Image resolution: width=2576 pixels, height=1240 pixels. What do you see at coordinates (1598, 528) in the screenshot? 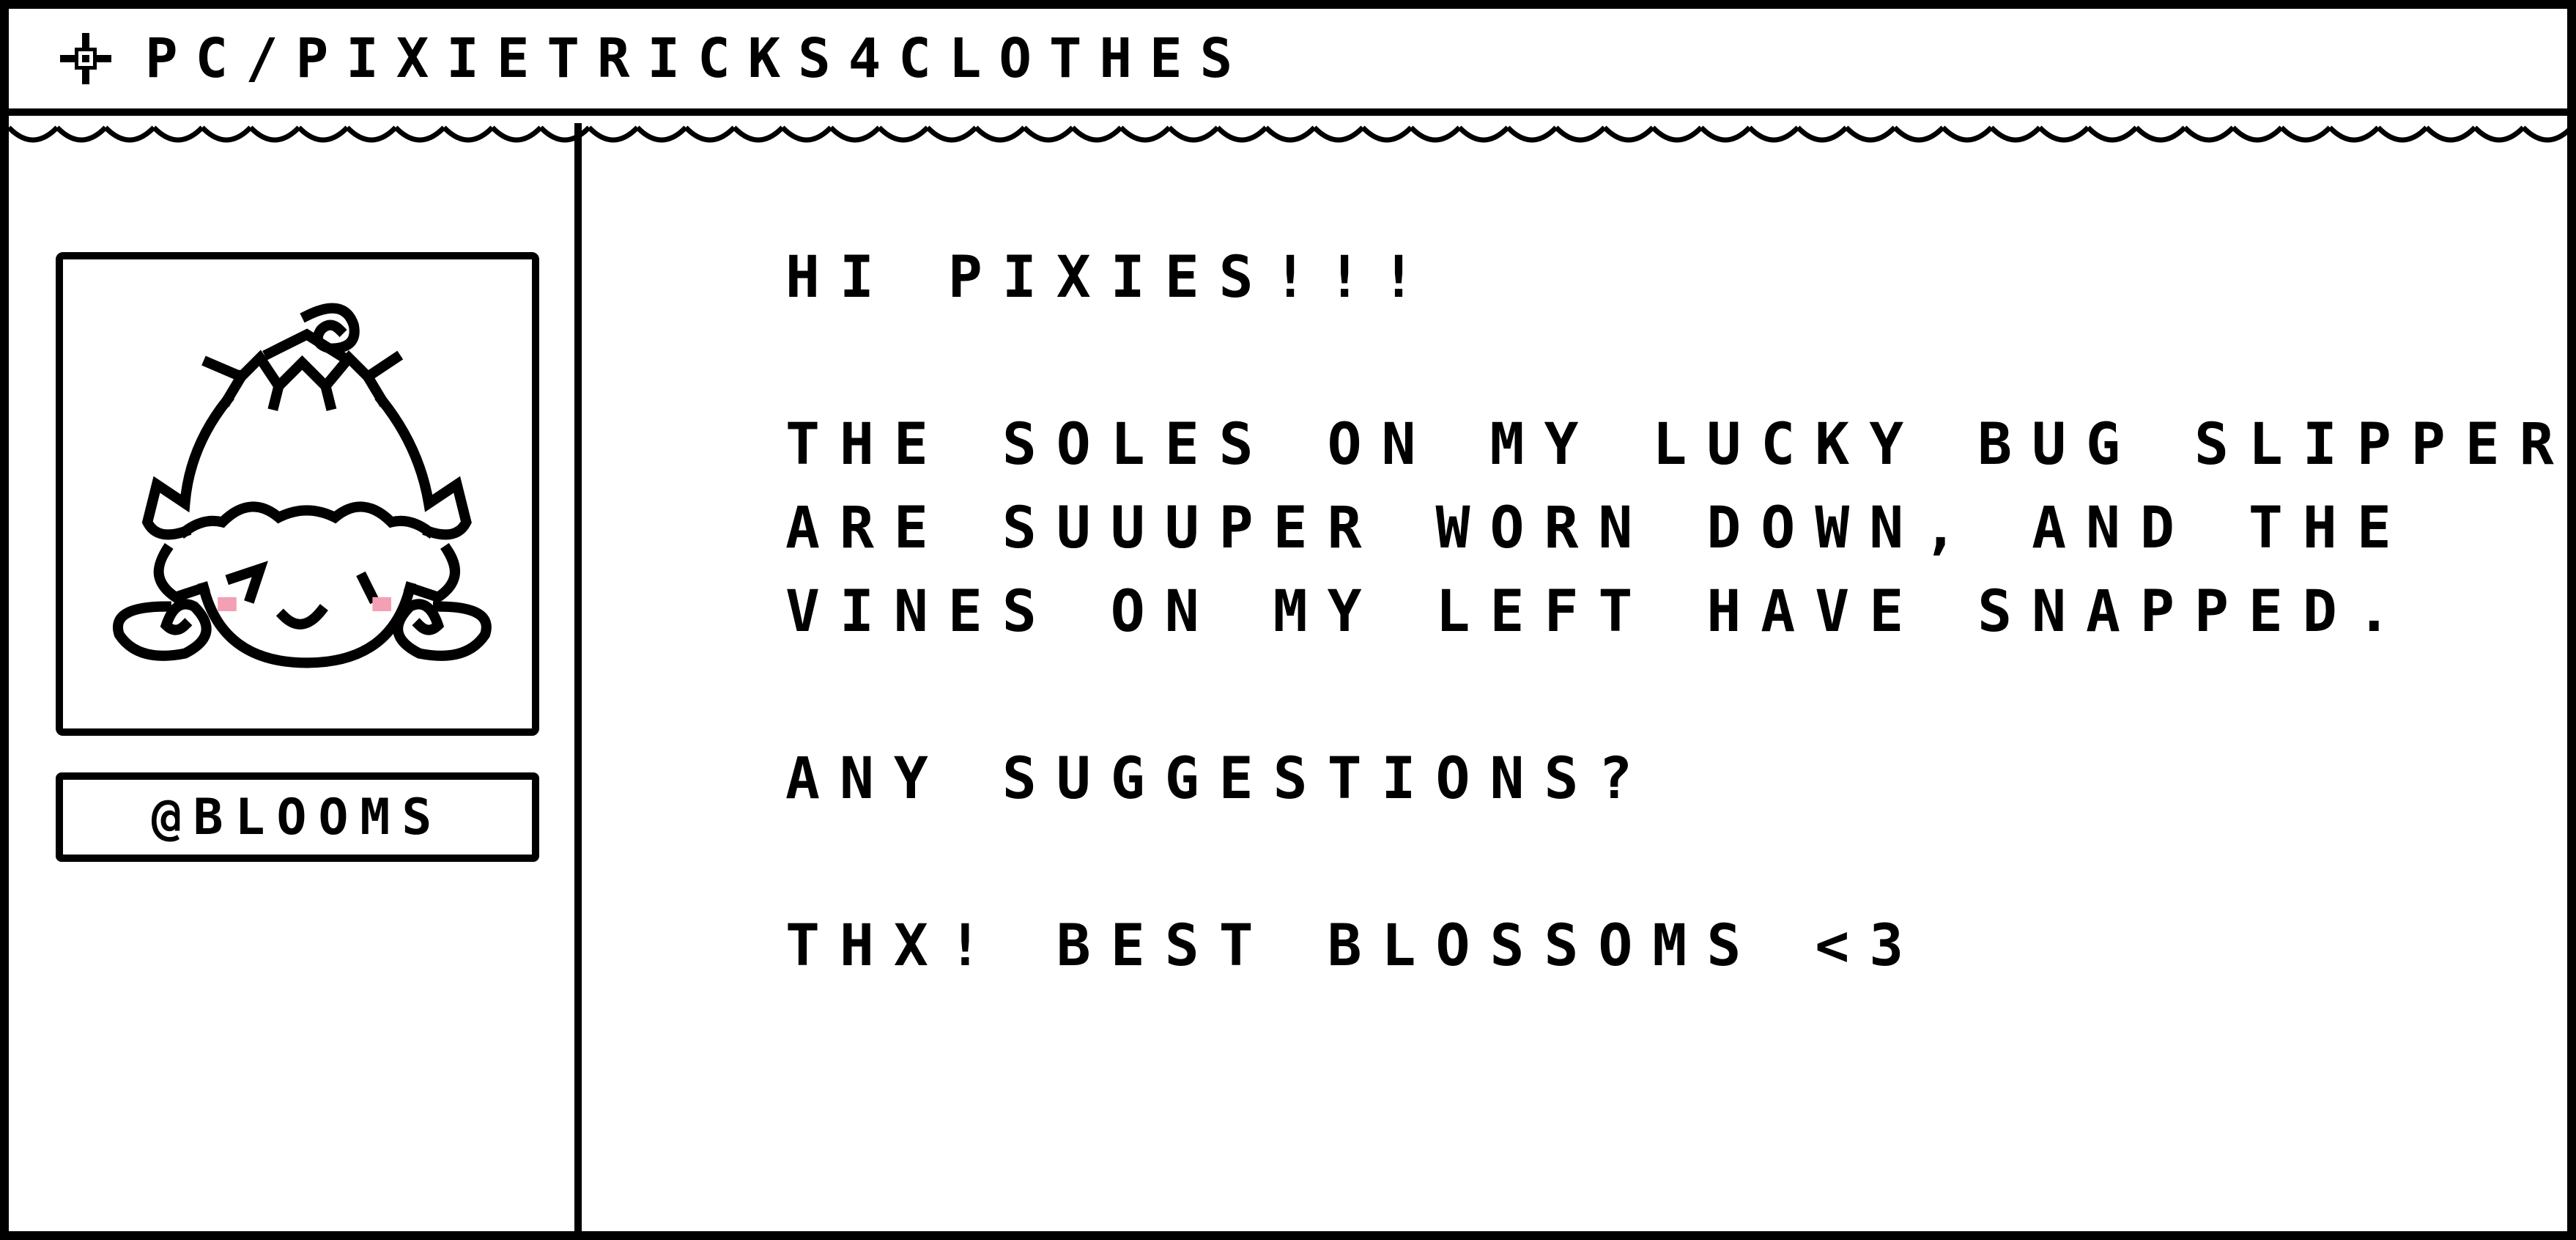
I see `body-line: ARE SUUUPER WORN DOWN, AND THE` at bounding box center [1598, 528].